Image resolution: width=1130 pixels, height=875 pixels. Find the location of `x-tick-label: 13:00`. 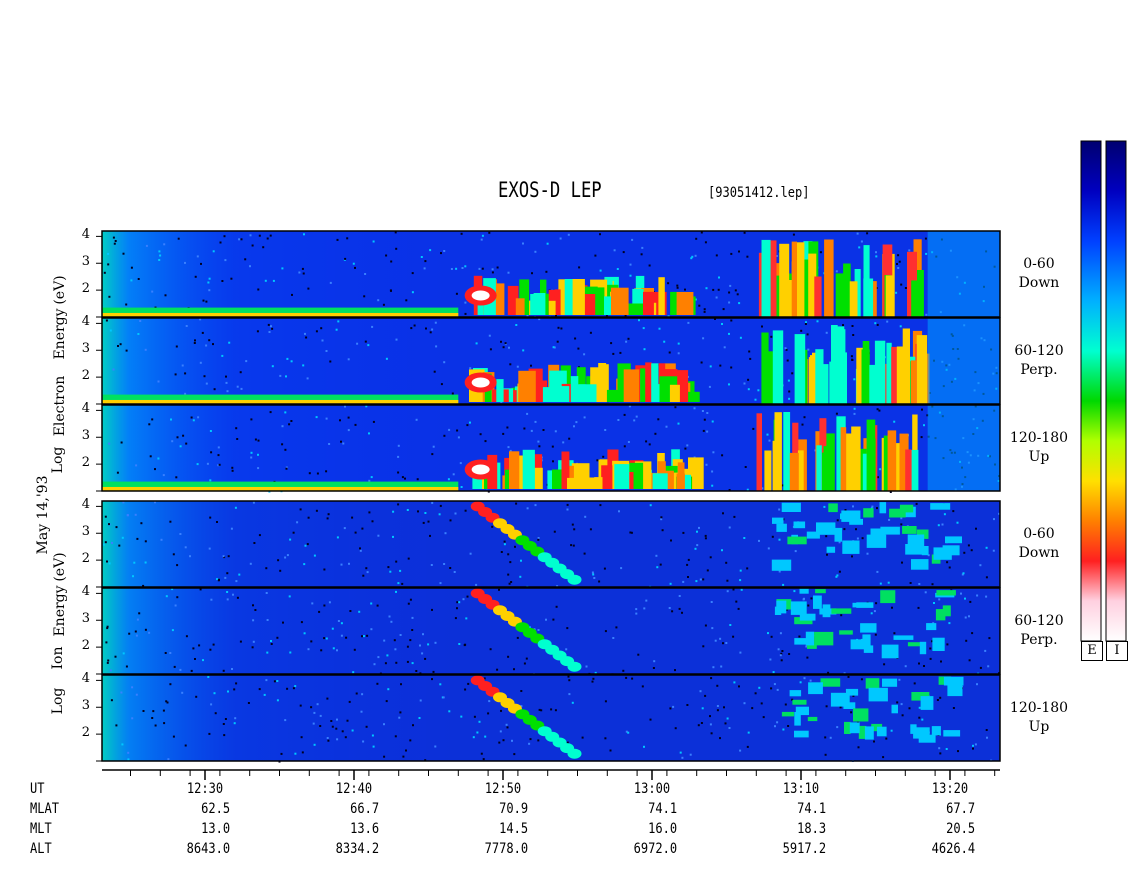

x-tick-label: 13:00 is located at coordinates (652, 789).